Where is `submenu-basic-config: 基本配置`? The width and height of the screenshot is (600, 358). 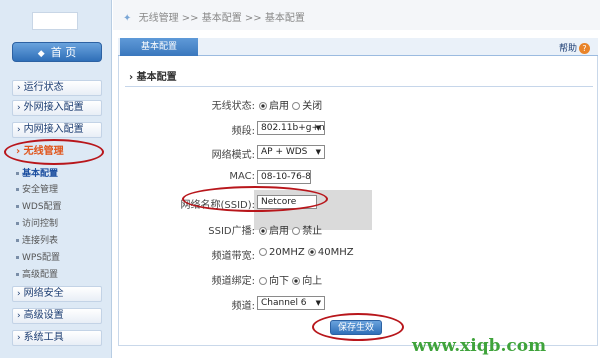
submenu-basic-config: 基本配置 is located at coordinates (37, 172).